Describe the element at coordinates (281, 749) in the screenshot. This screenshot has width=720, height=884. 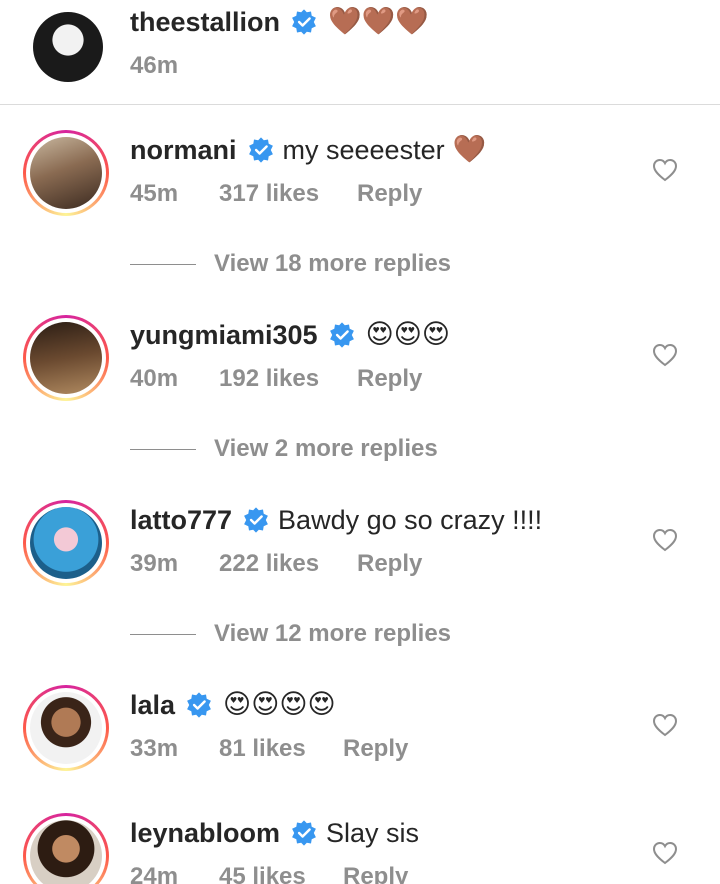
I see `likes-count: 81 likes` at that location.